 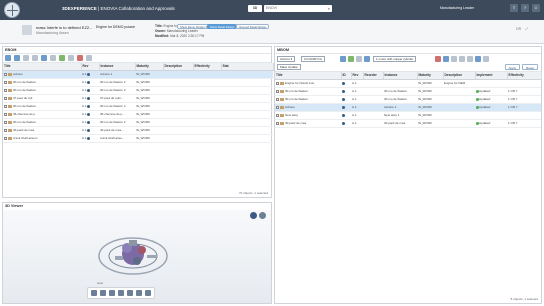 I want to click on pill-opened-detail: Opened Detail Design, so click(x=253, y=26).